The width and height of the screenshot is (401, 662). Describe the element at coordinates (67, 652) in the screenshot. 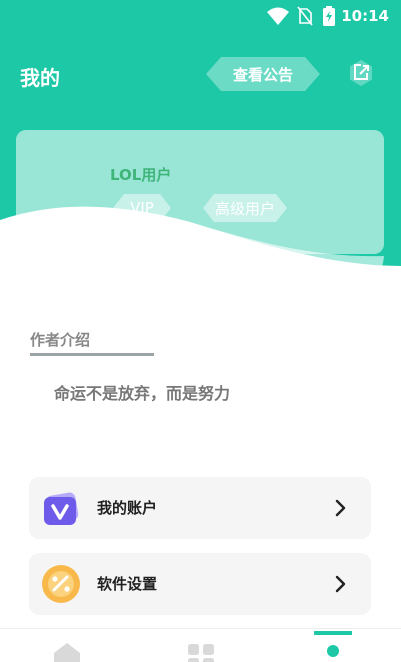

I see `home-icon` at that location.